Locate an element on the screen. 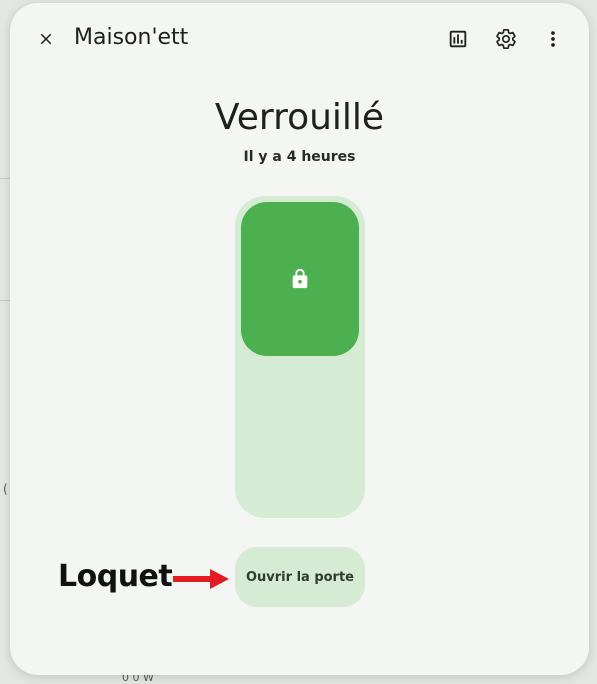  lock-toggle is located at coordinates (300, 357).